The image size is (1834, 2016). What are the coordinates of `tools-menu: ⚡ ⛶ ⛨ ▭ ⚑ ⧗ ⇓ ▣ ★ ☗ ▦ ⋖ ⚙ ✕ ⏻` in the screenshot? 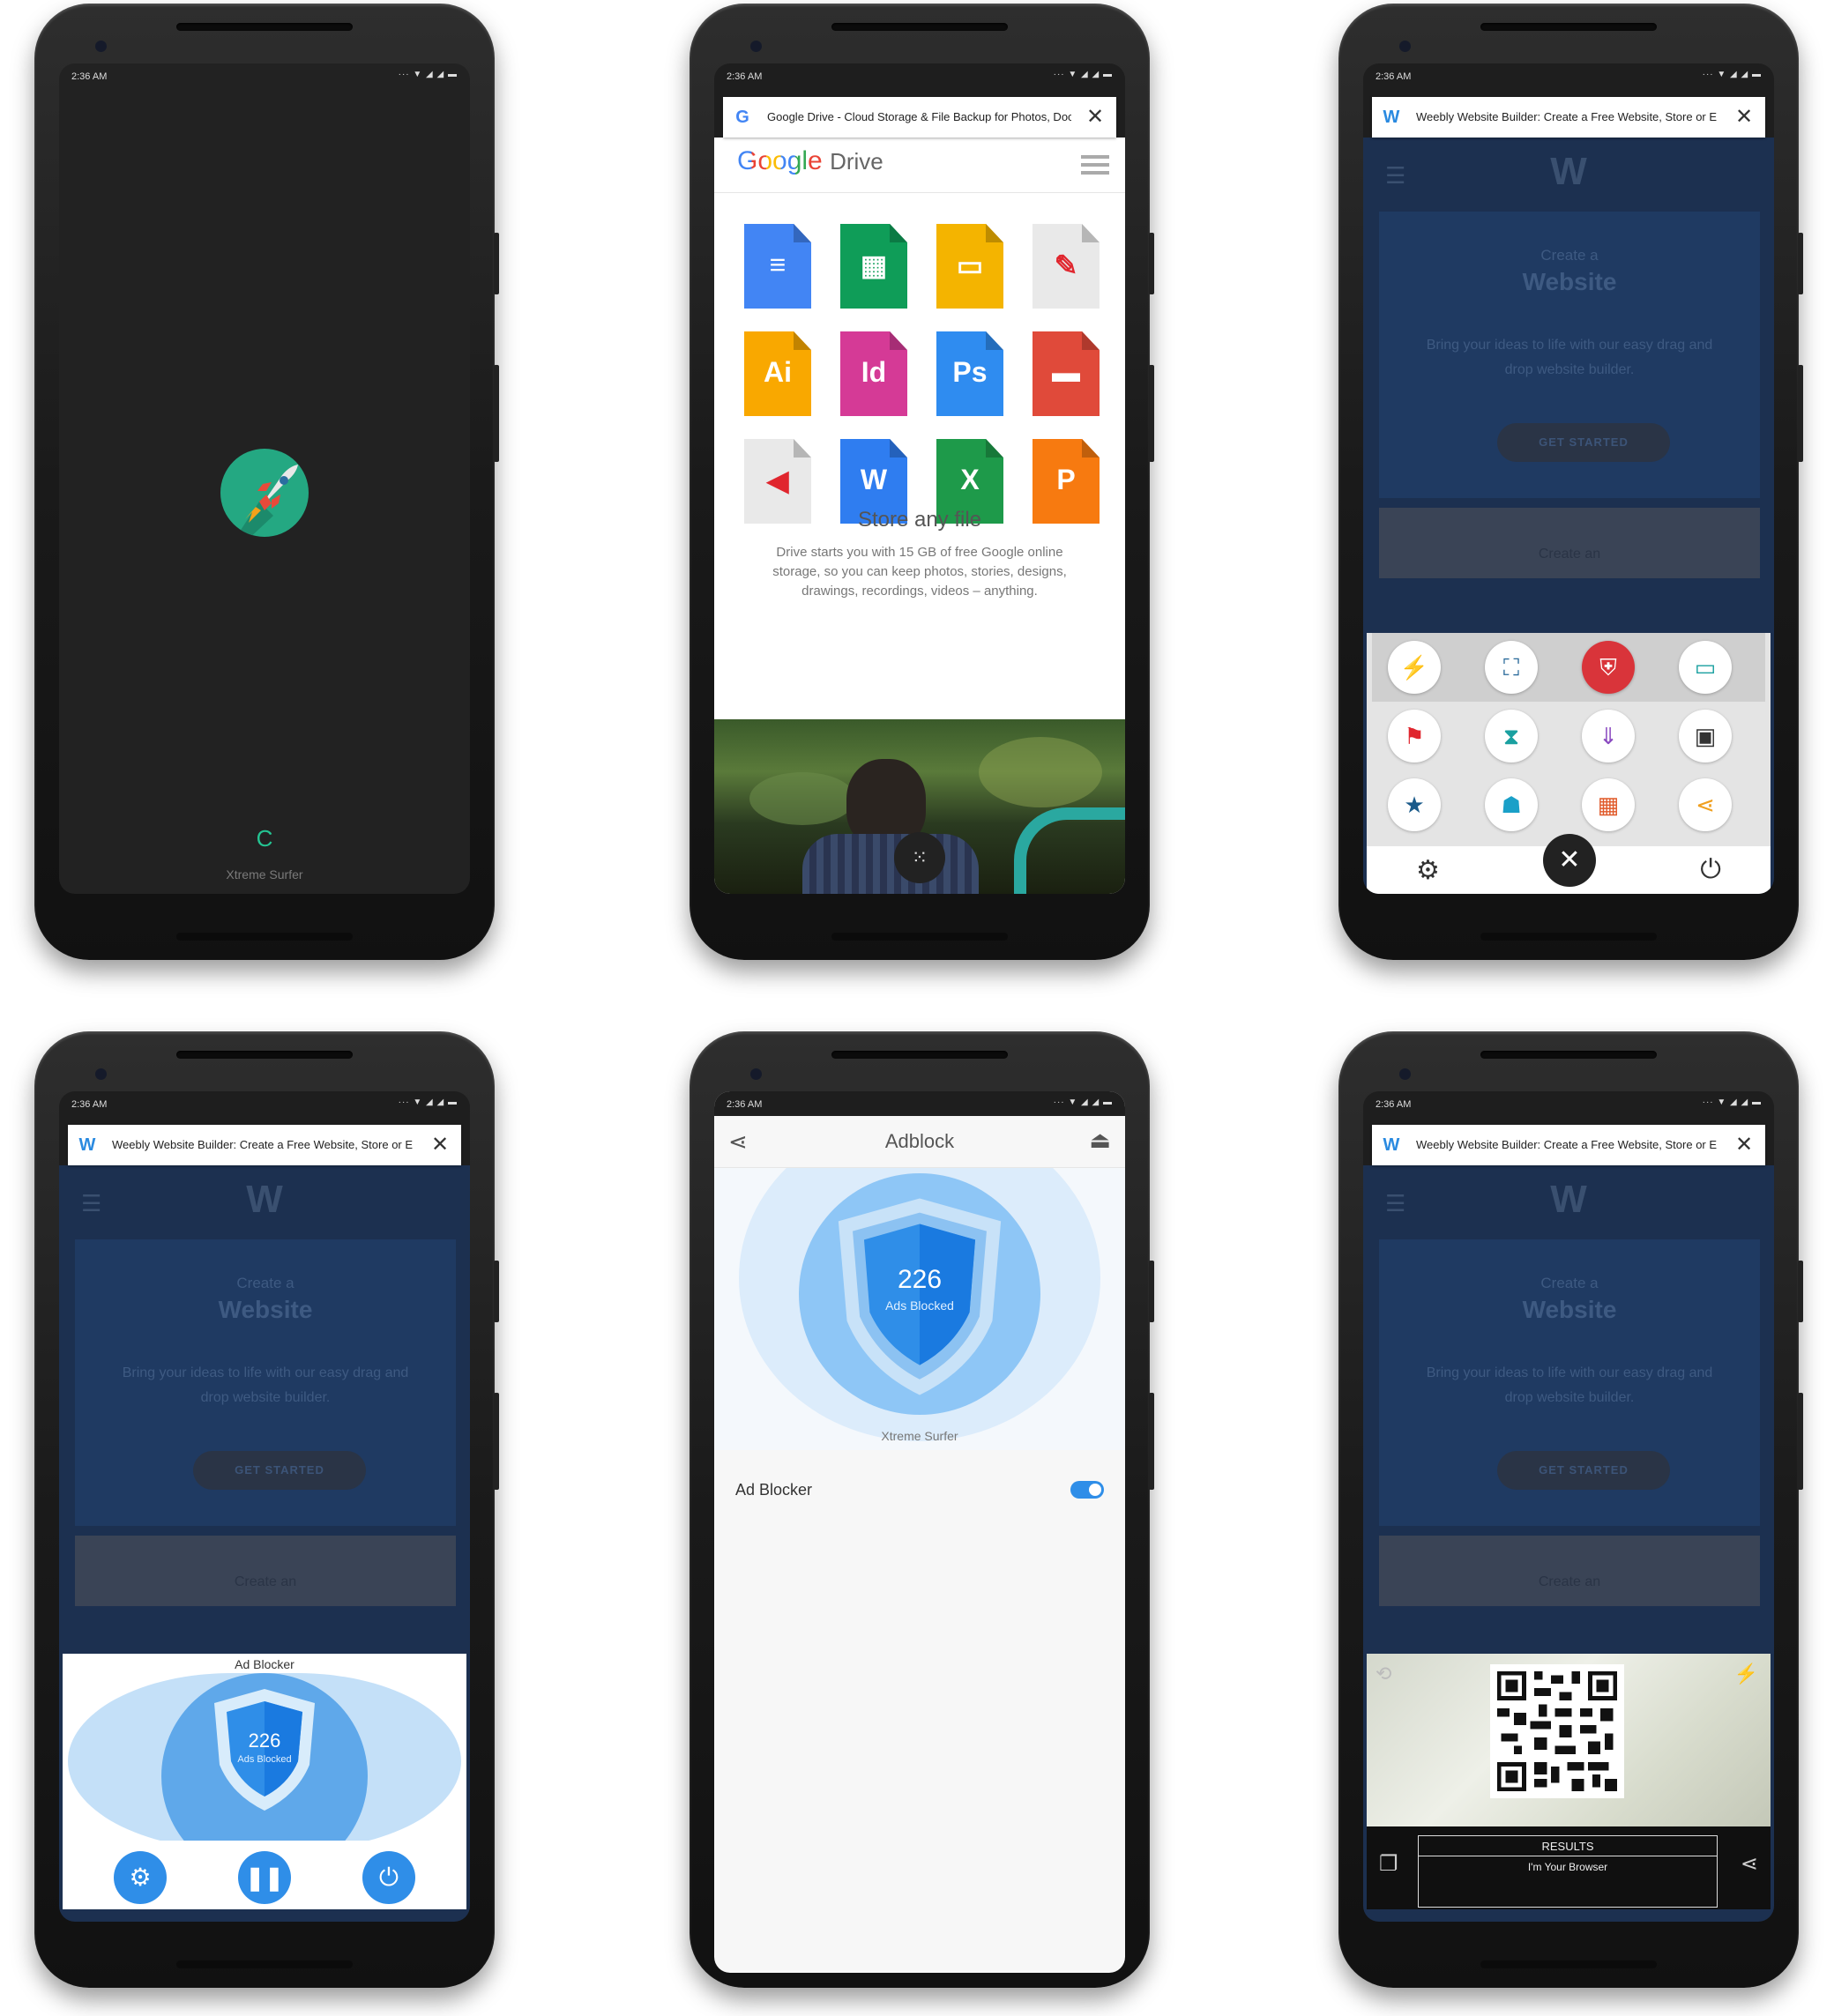 It's located at (1569, 764).